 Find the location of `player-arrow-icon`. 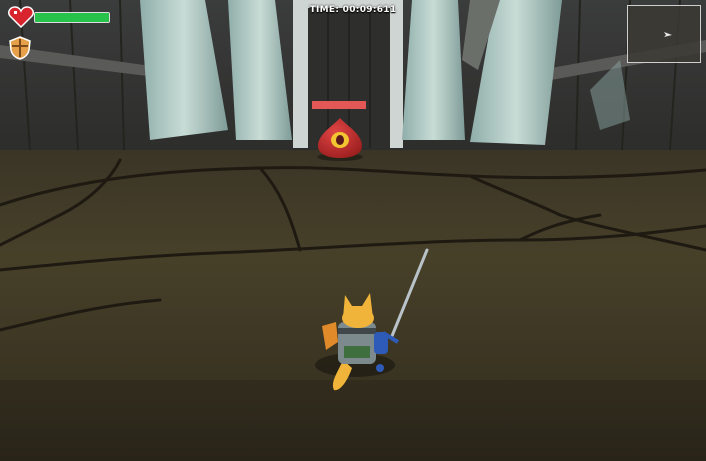

player-arrow-icon is located at coordinates (668, 34).